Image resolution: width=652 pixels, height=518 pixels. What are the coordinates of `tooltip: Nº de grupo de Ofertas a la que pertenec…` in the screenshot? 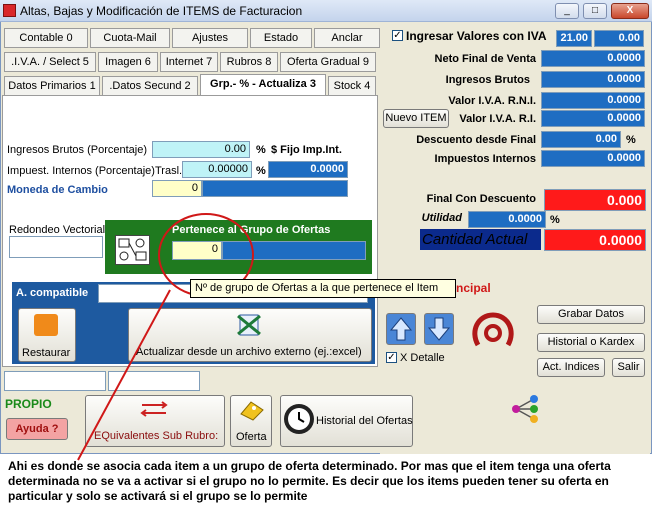 It's located at (323, 288).